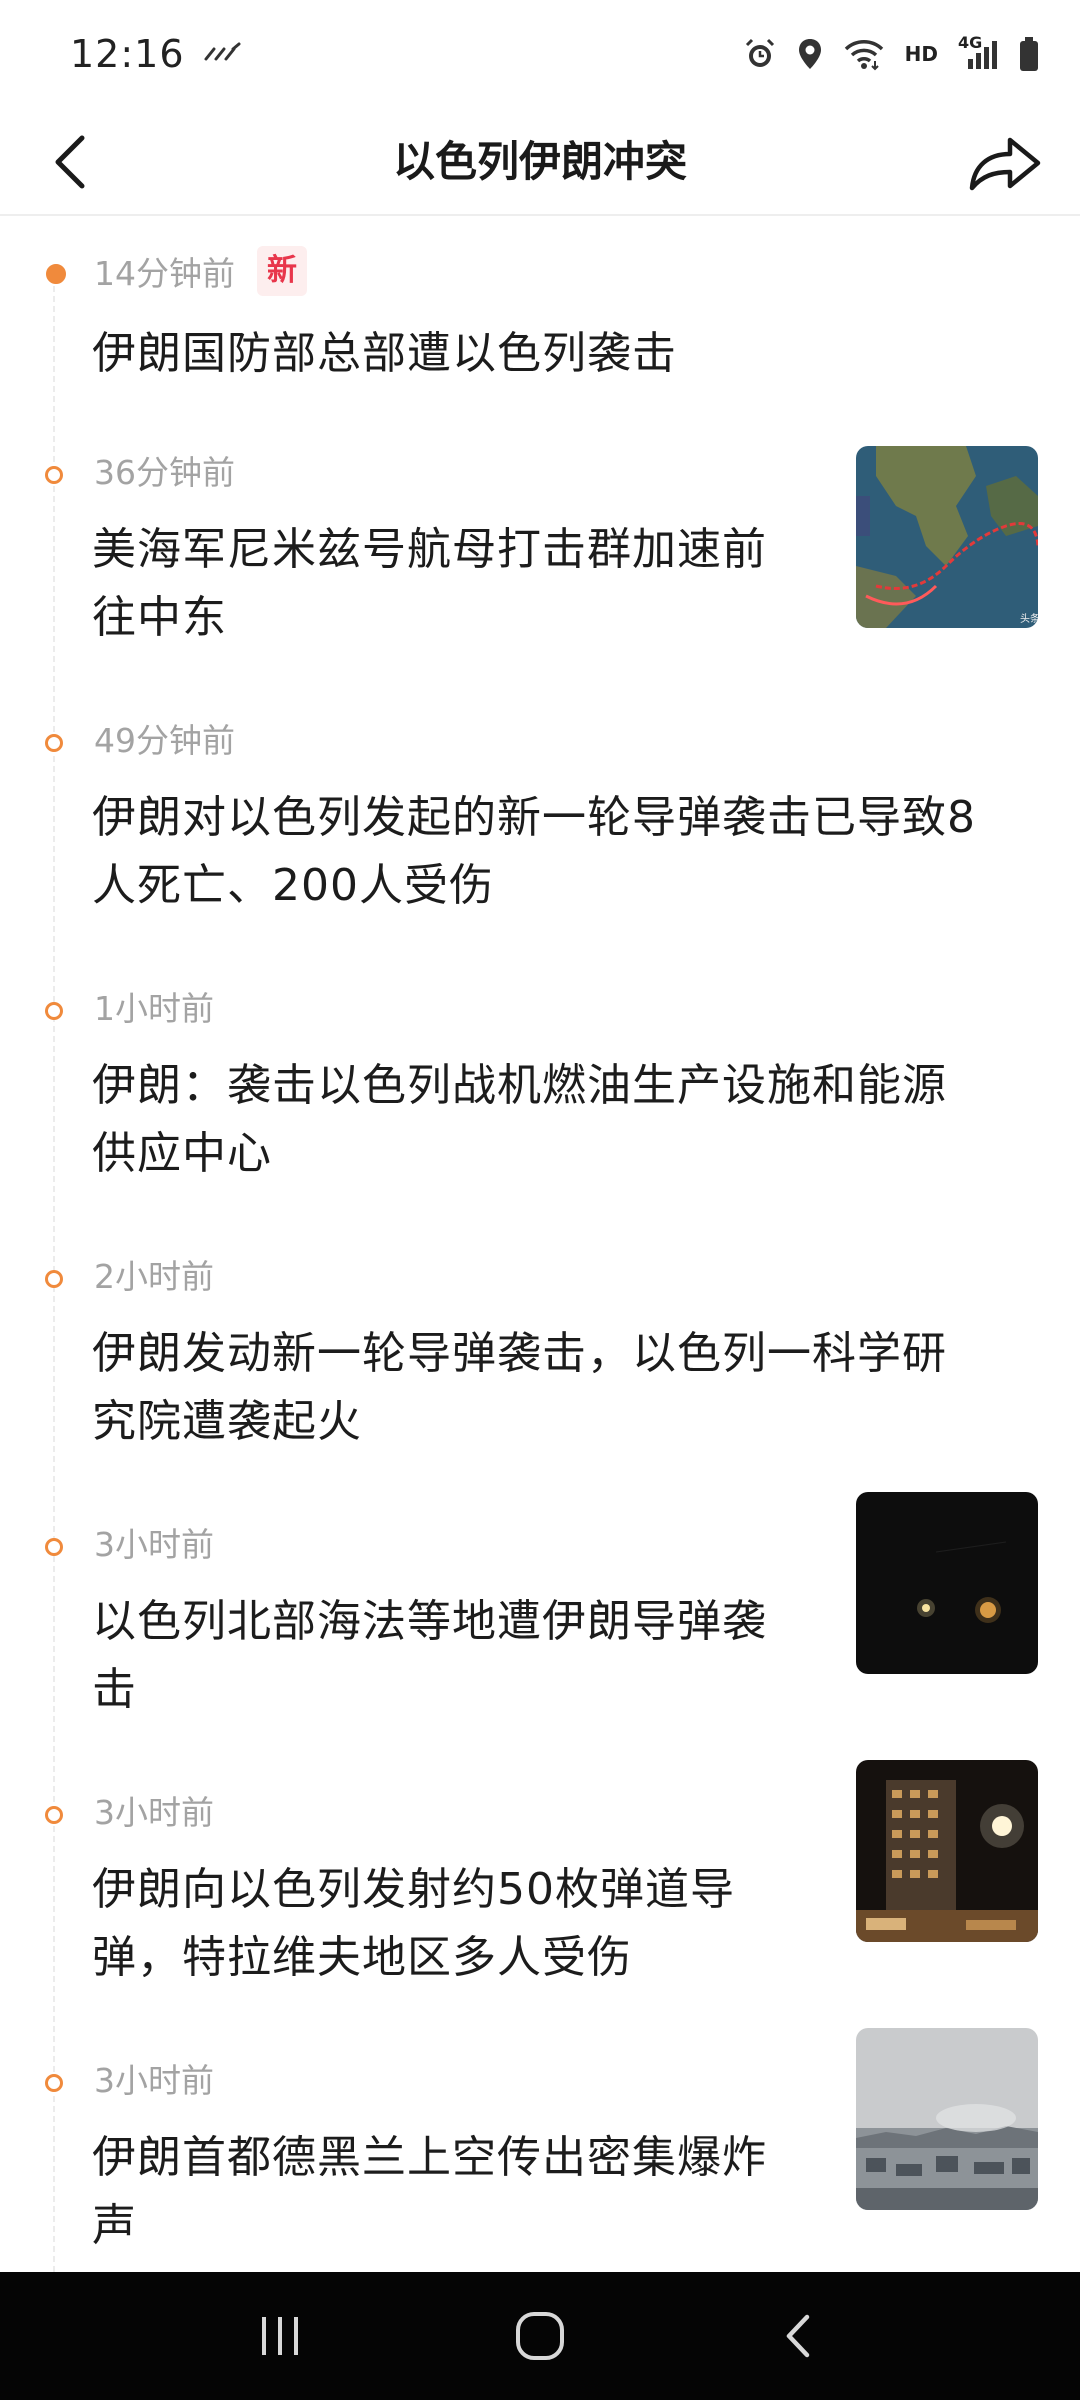 This screenshot has height=2400, width=1080. I want to click on time-label: 49分钟前, so click(164, 740).